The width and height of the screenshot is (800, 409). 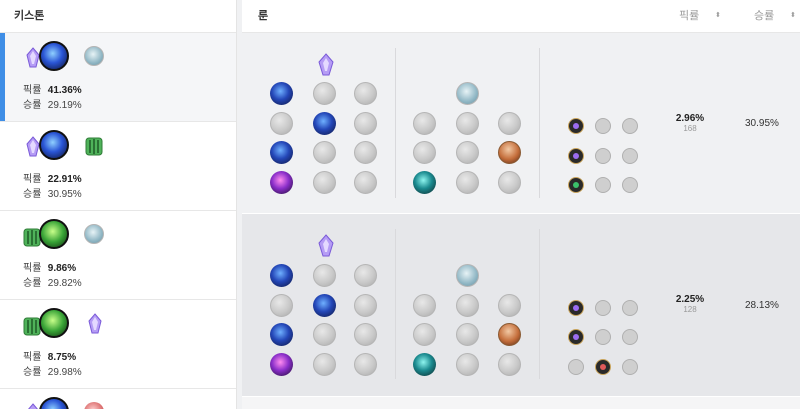 What do you see at coordinates (64, 179) in the screenshot?
I see `pick-rate-value: 22.91%` at bounding box center [64, 179].